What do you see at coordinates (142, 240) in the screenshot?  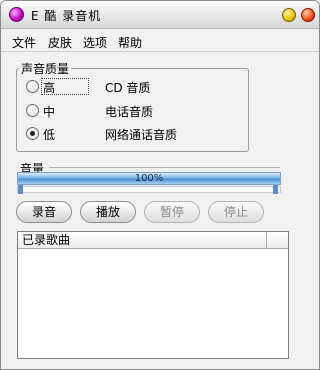 I see `column-header-recorded-songs: 已录歌曲` at bounding box center [142, 240].